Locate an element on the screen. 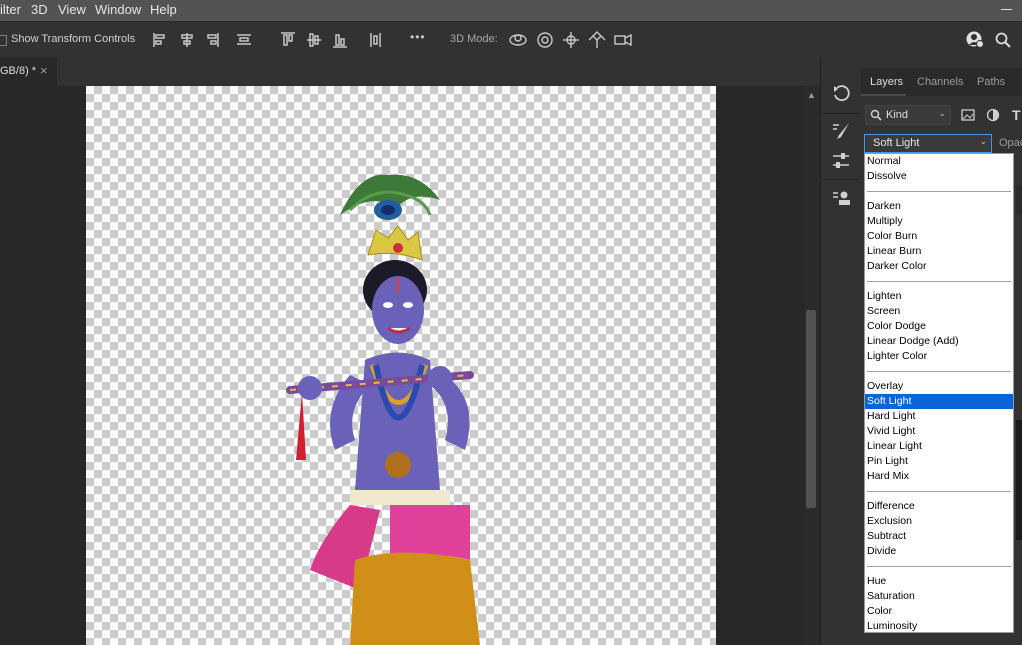  document-tab-bar is located at coordinates (410, 71).